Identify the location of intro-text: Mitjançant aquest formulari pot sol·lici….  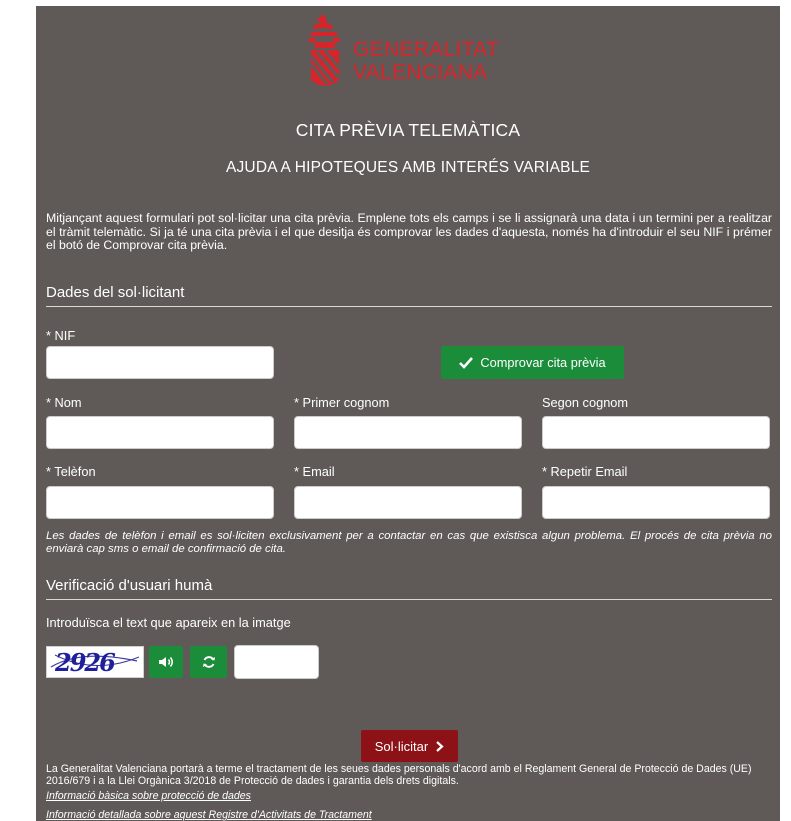
(409, 231).